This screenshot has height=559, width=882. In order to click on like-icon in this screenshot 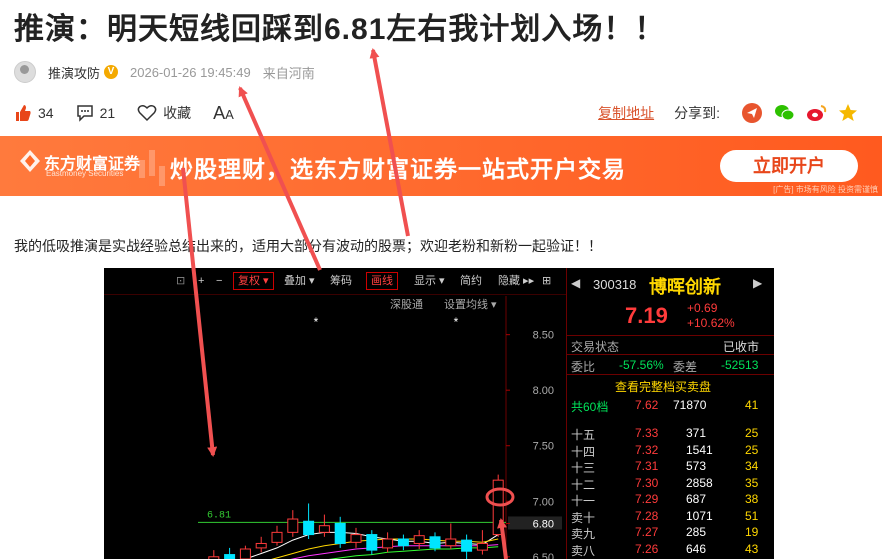, I will do `click(23, 113)`.